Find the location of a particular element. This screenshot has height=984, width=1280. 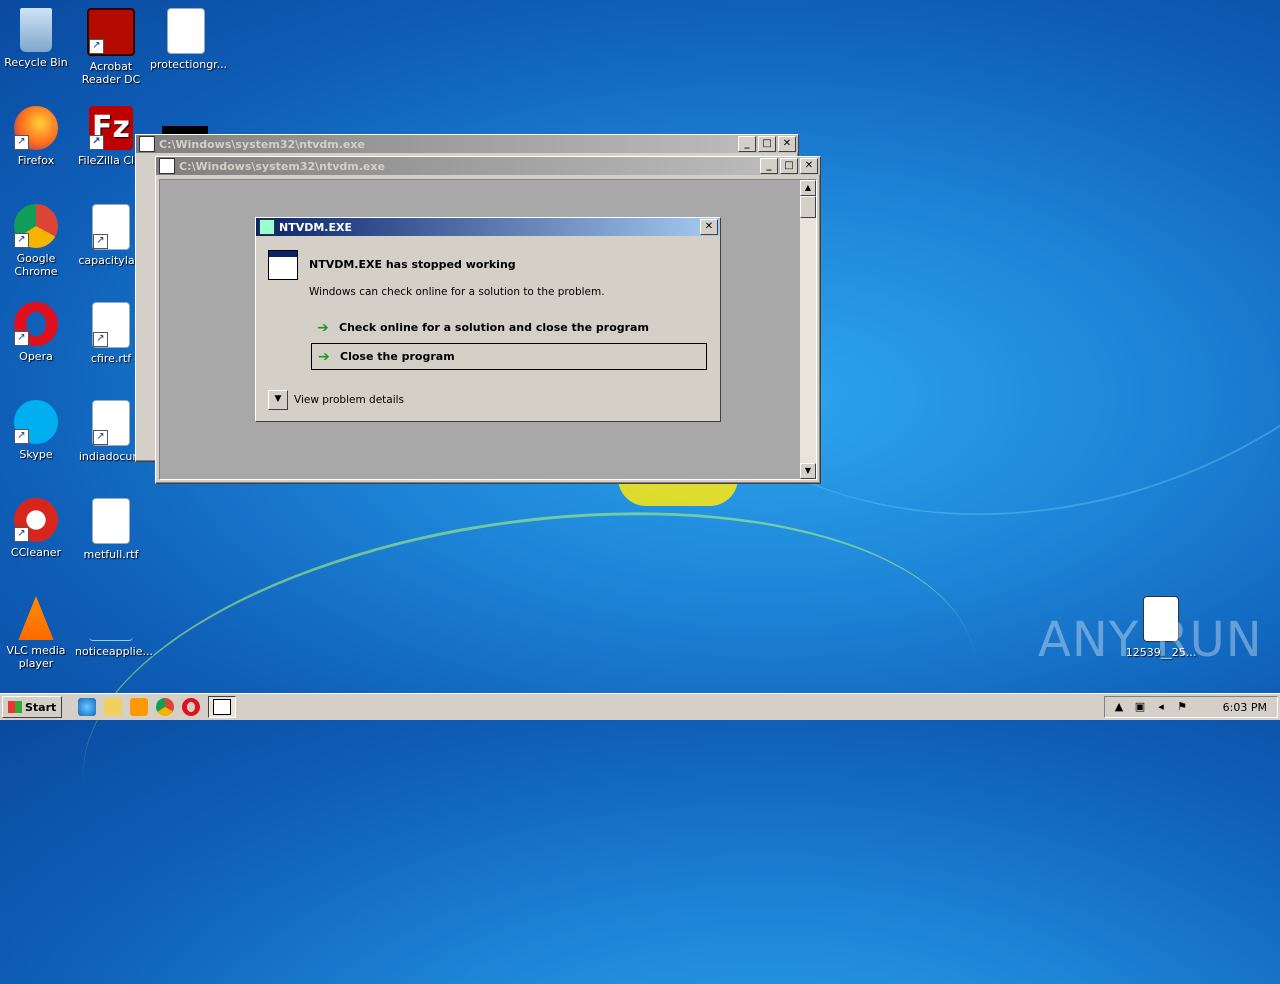

acrobat-icon: ↗ is located at coordinates (111, 32).